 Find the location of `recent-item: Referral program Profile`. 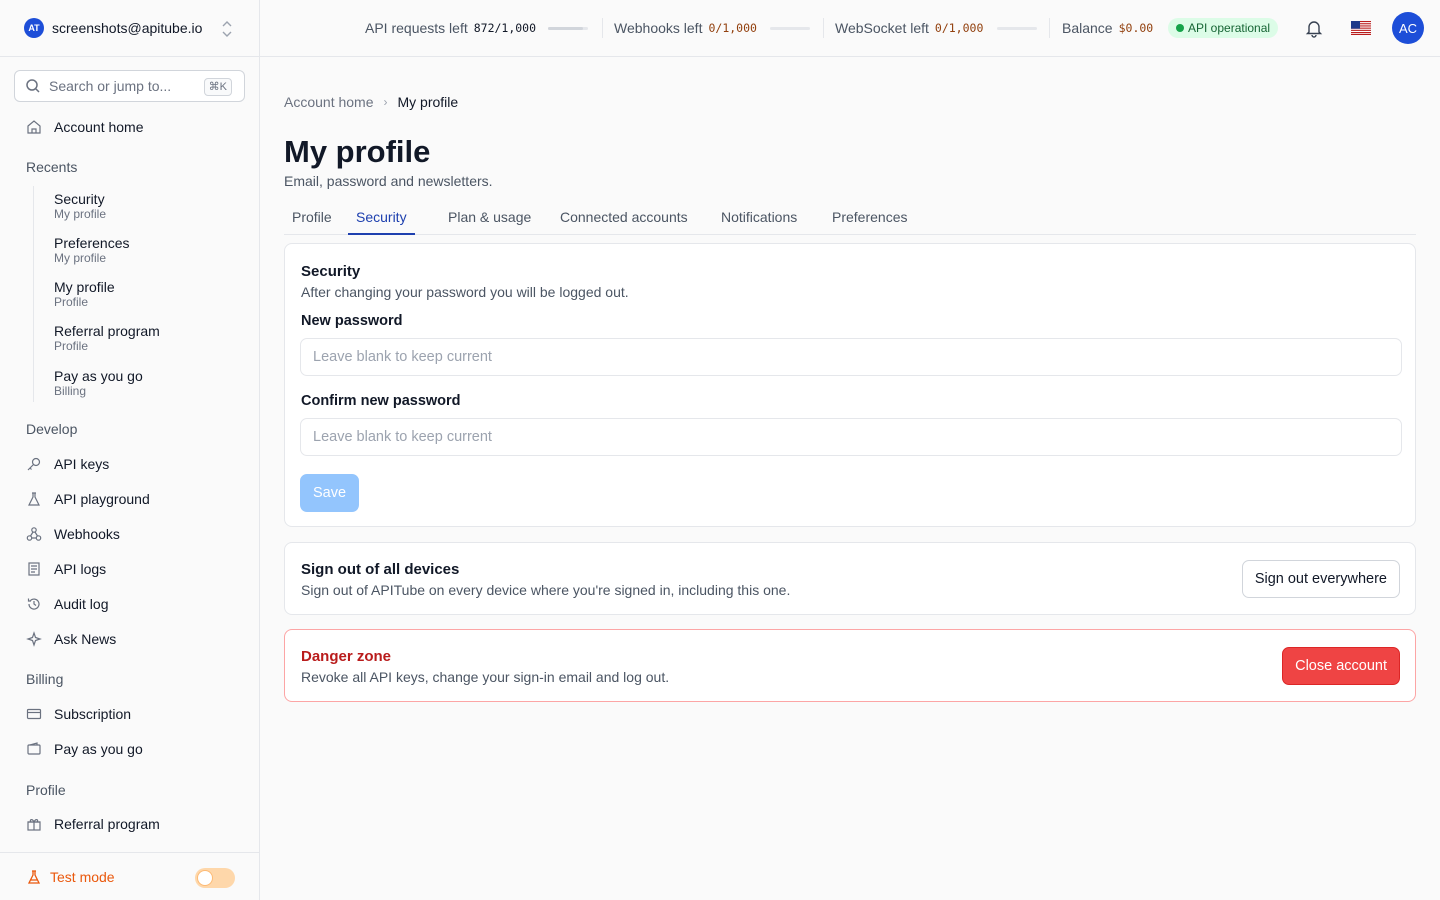

recent-item: Referral program Profile is located at coordinates (107, 338).